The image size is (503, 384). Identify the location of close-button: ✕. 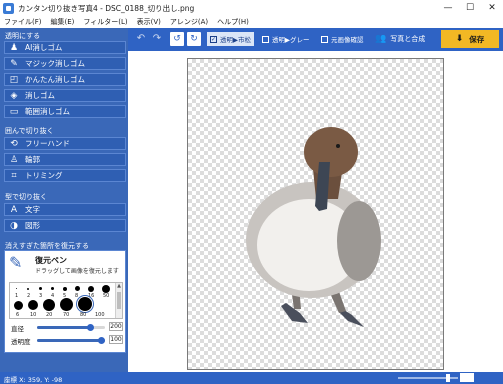
(492, 8).